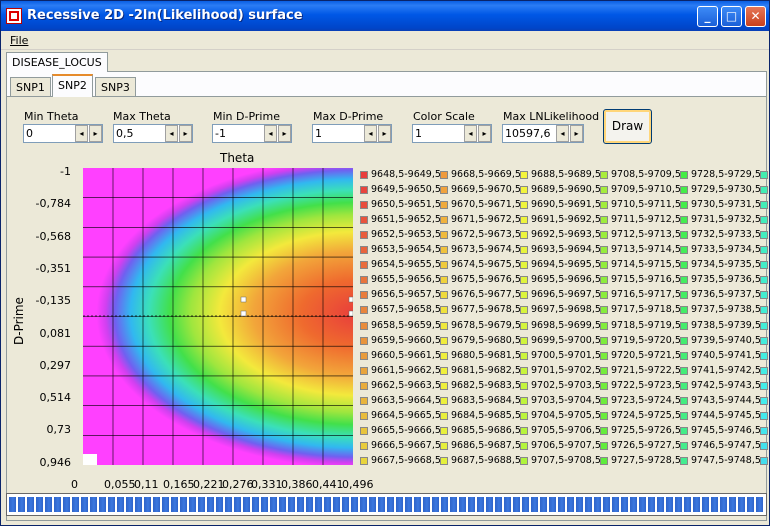 The height and width of the screenshot is (526, 770). Describe the element at coordinates (185, 133) in the screenshot. I see `max-theta-increment: ▸` at that location.